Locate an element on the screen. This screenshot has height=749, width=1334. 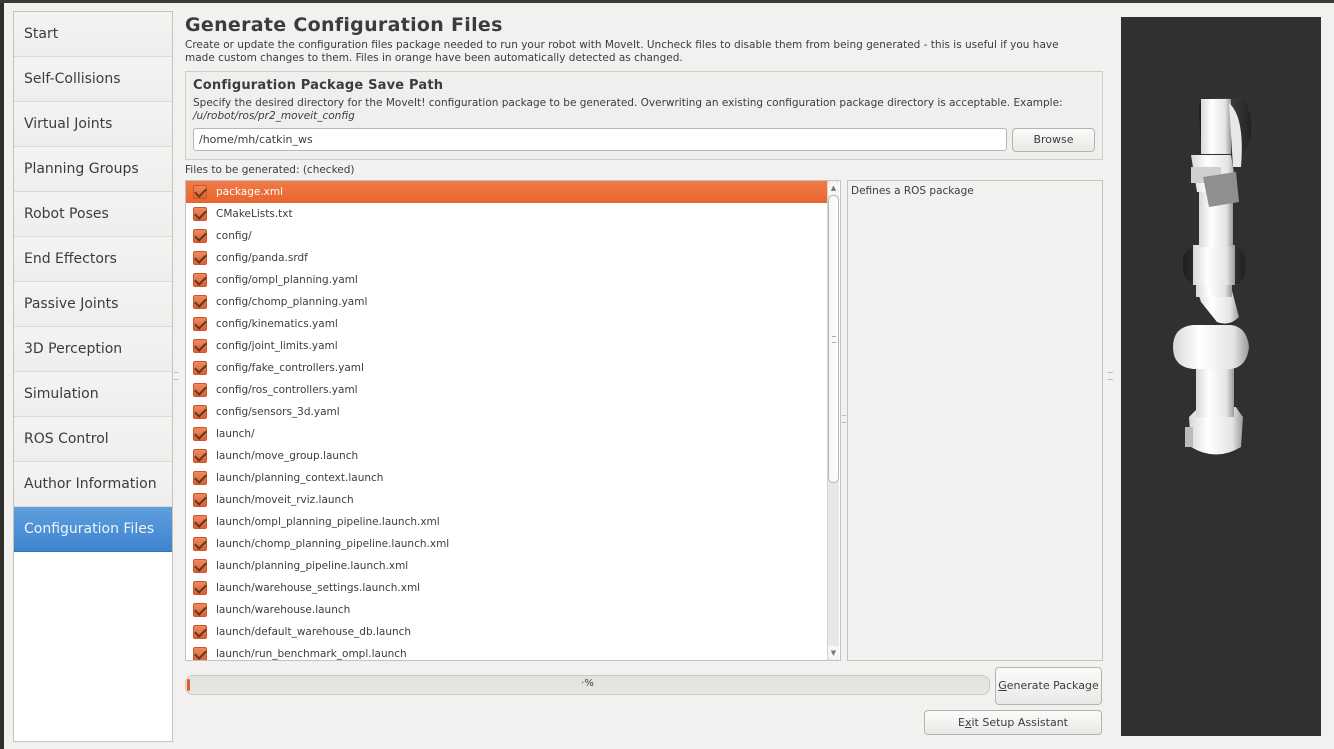
file-list-item: launch/warehouse.launch is located at coordinates (507, 610).